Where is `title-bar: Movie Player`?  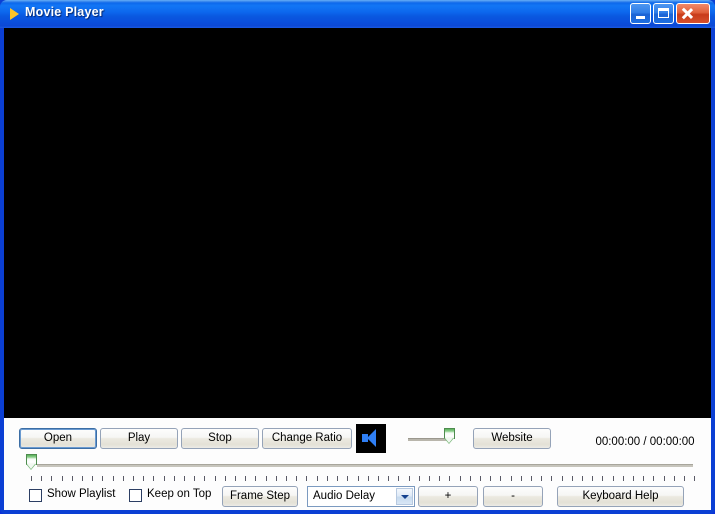
title-bar: Movie Player is located at coordinates (357, 14).